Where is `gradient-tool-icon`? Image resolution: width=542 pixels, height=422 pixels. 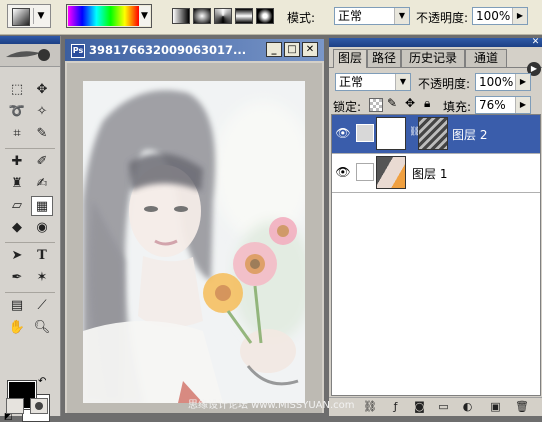
gradient-tool-icon is located at coordinates (21, 17).